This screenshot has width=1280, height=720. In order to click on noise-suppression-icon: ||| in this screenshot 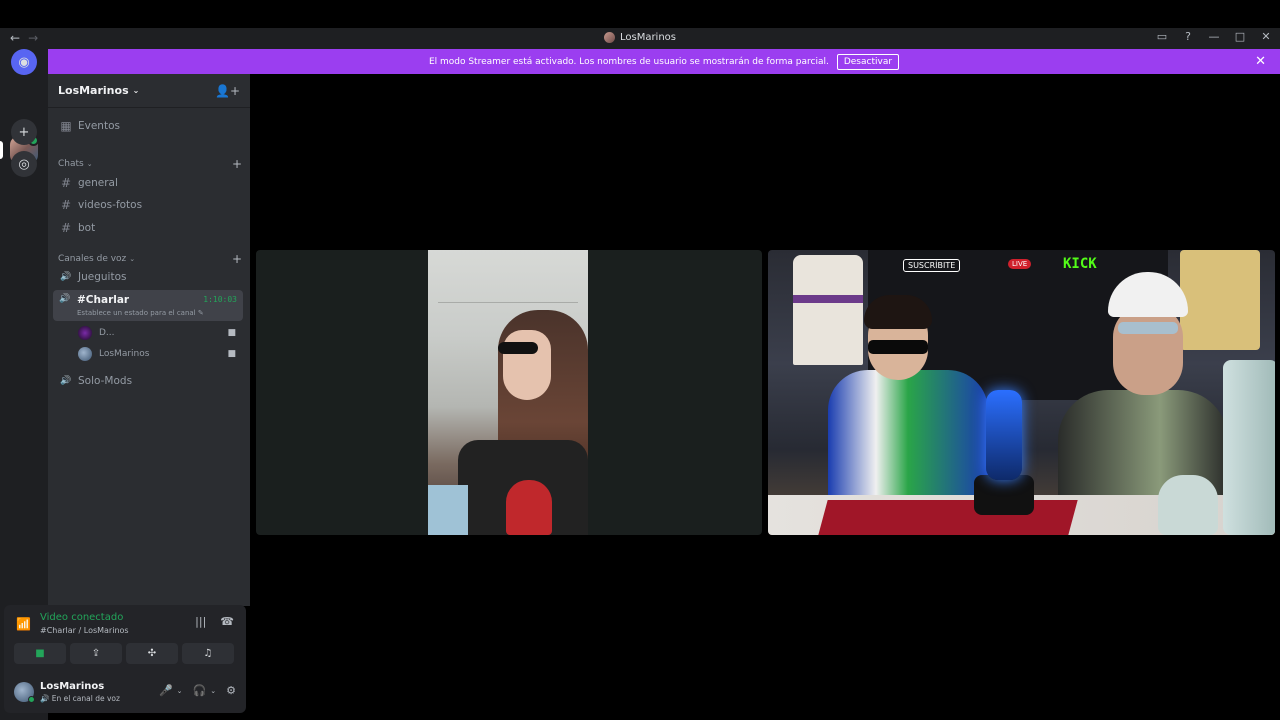, I will do `click(200, 621)`.